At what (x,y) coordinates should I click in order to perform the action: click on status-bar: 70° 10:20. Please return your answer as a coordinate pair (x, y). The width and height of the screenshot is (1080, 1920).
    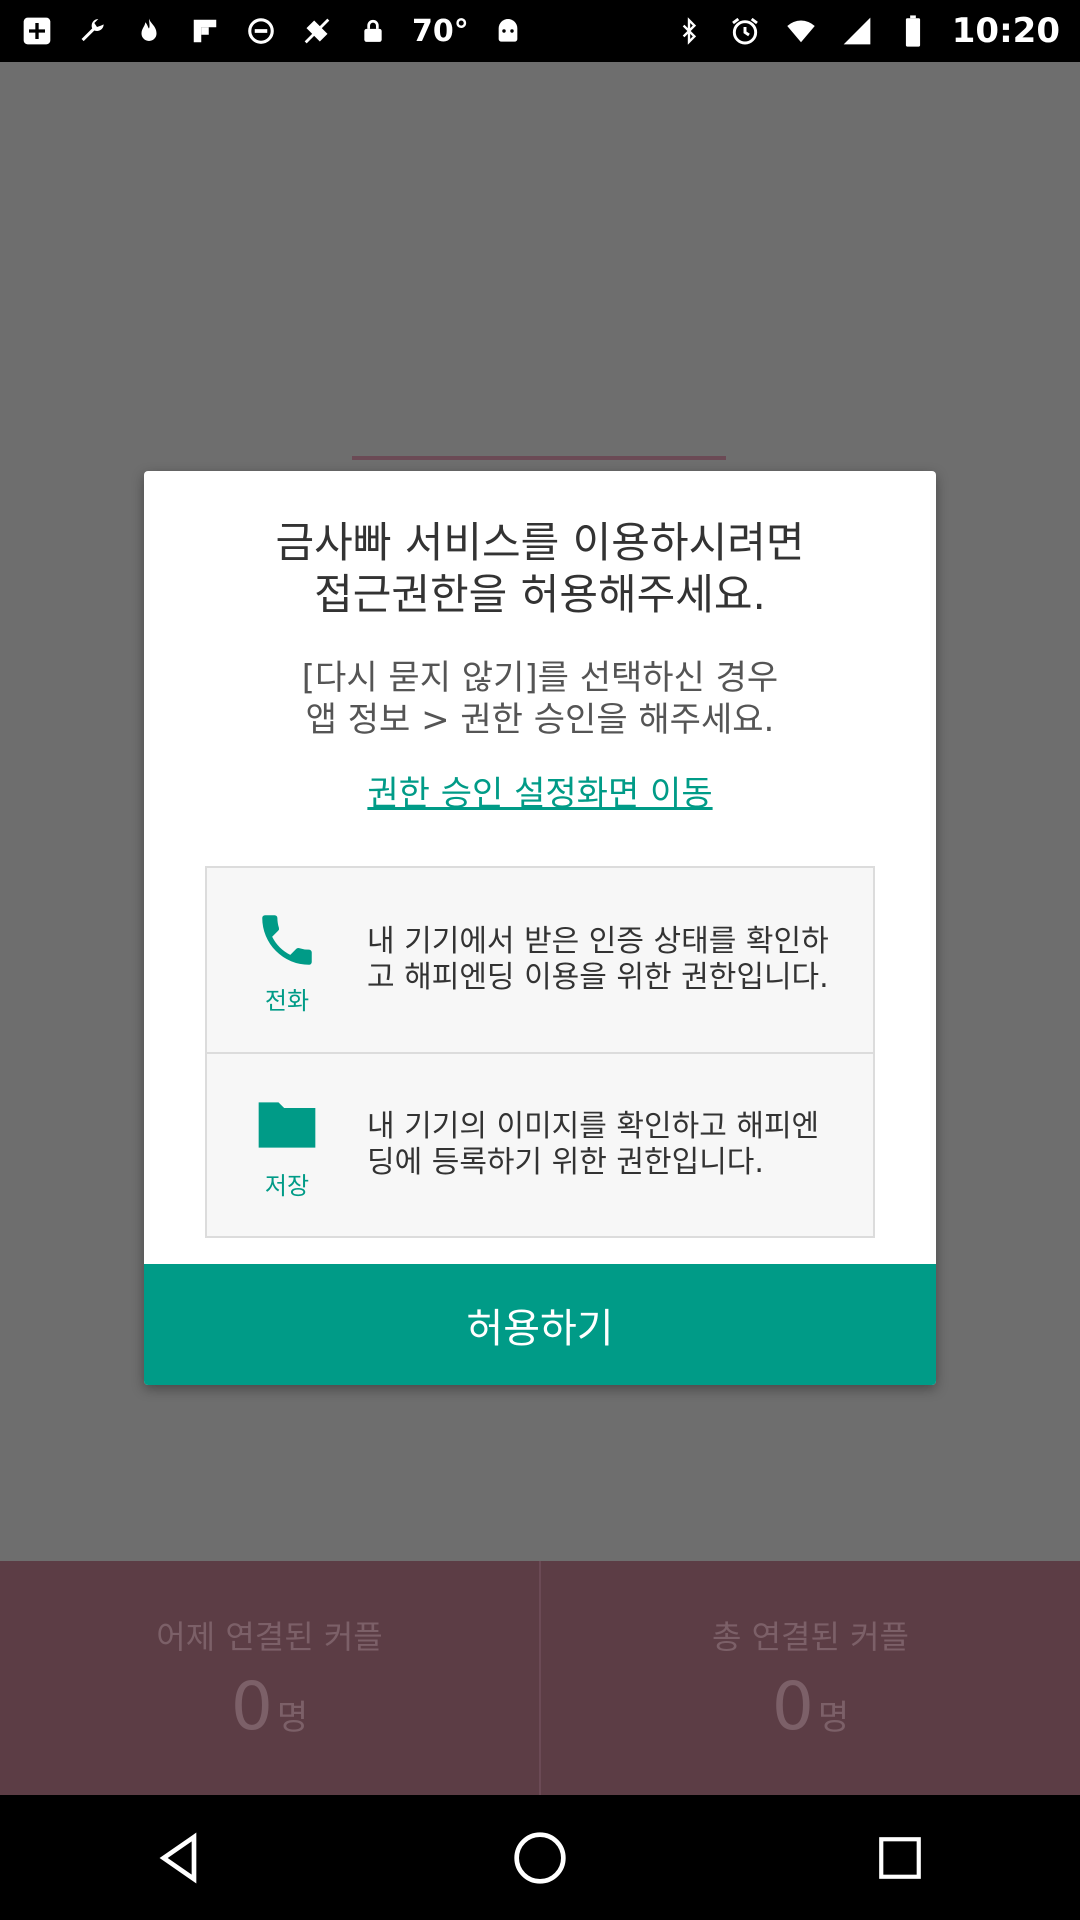
    Looking at the image, I should click on (540, 31).